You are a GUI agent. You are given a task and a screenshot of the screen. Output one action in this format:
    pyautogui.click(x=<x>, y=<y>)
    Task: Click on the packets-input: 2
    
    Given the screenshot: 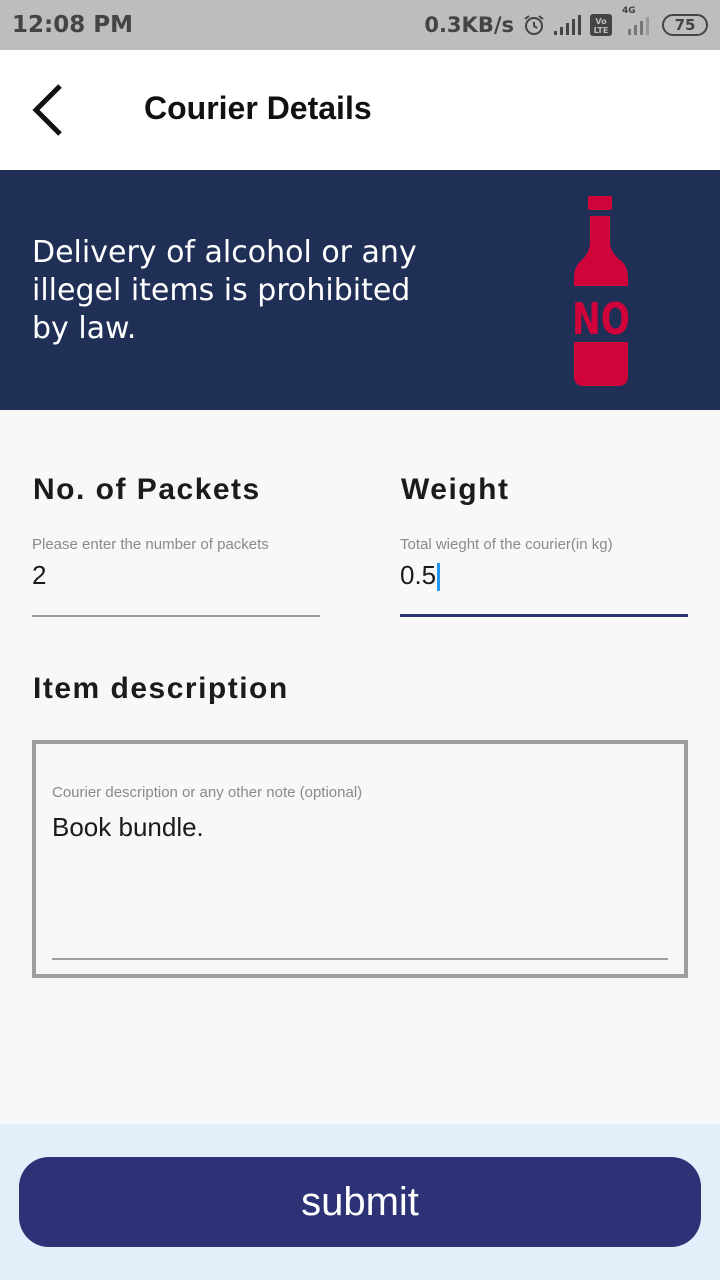 What is the action you would take?
    pyautogui.click(x=176, y=580)
    